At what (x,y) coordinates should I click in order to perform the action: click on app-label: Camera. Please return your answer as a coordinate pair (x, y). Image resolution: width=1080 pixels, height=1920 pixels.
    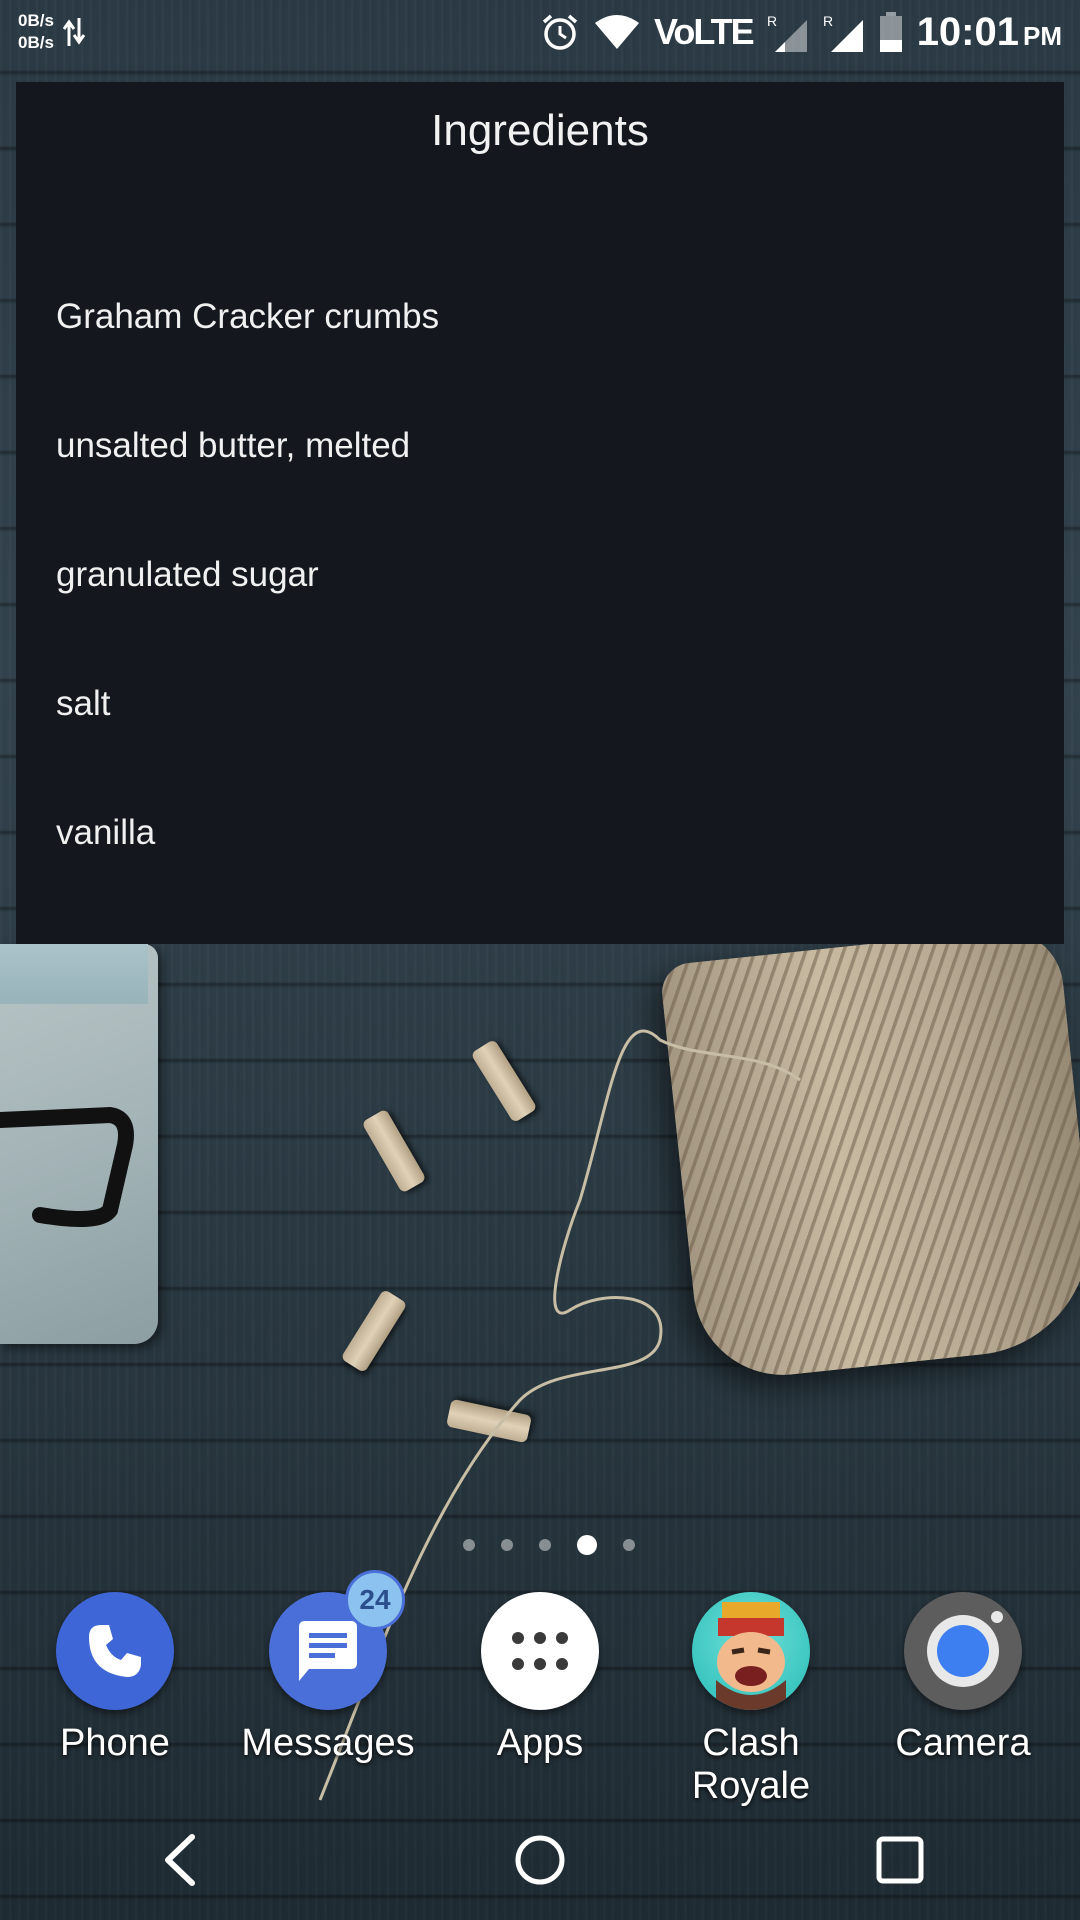
    Looking at the image, I should click on (963, 1743).